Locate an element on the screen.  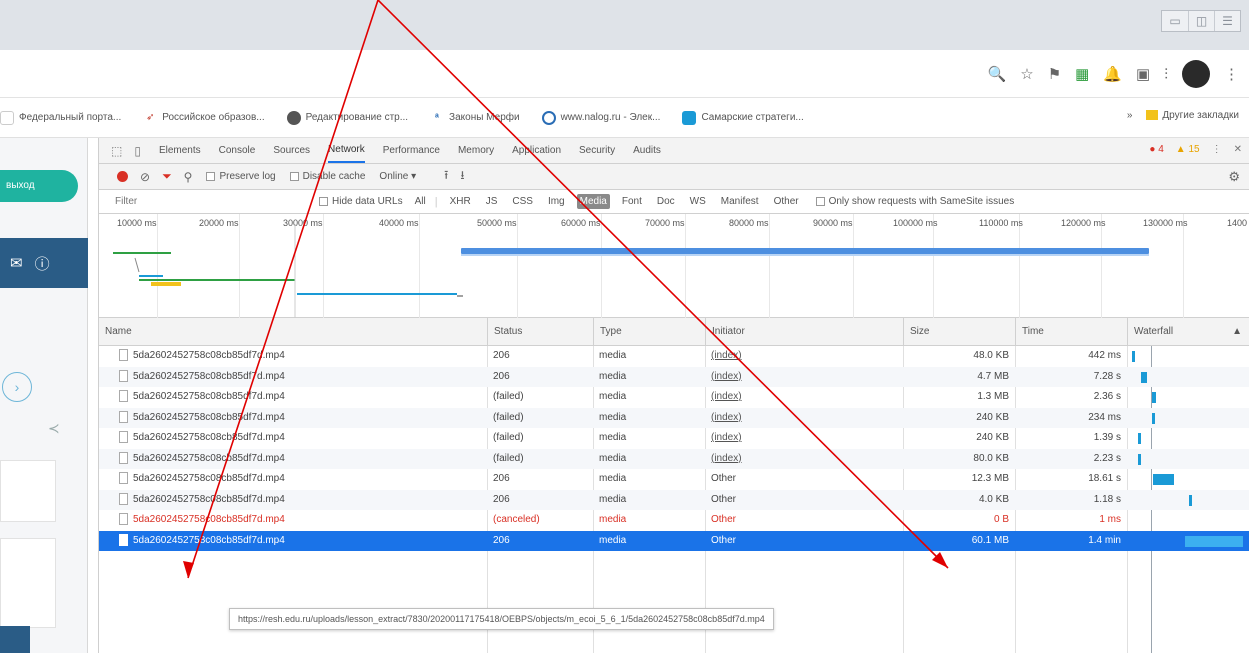
tab-network: Network is located at coordinates (346, 150).